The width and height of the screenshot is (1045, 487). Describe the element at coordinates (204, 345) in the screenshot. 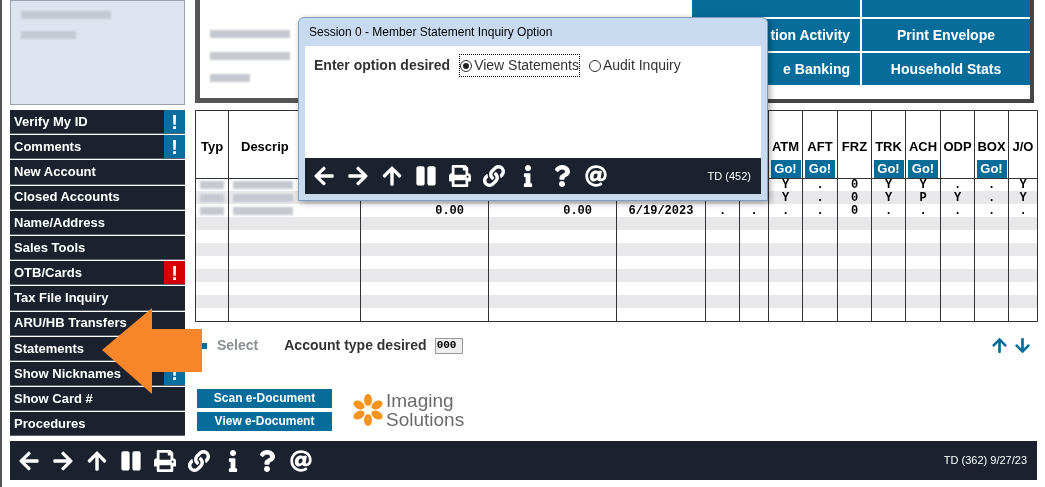

I see `marker-icon` at that location.